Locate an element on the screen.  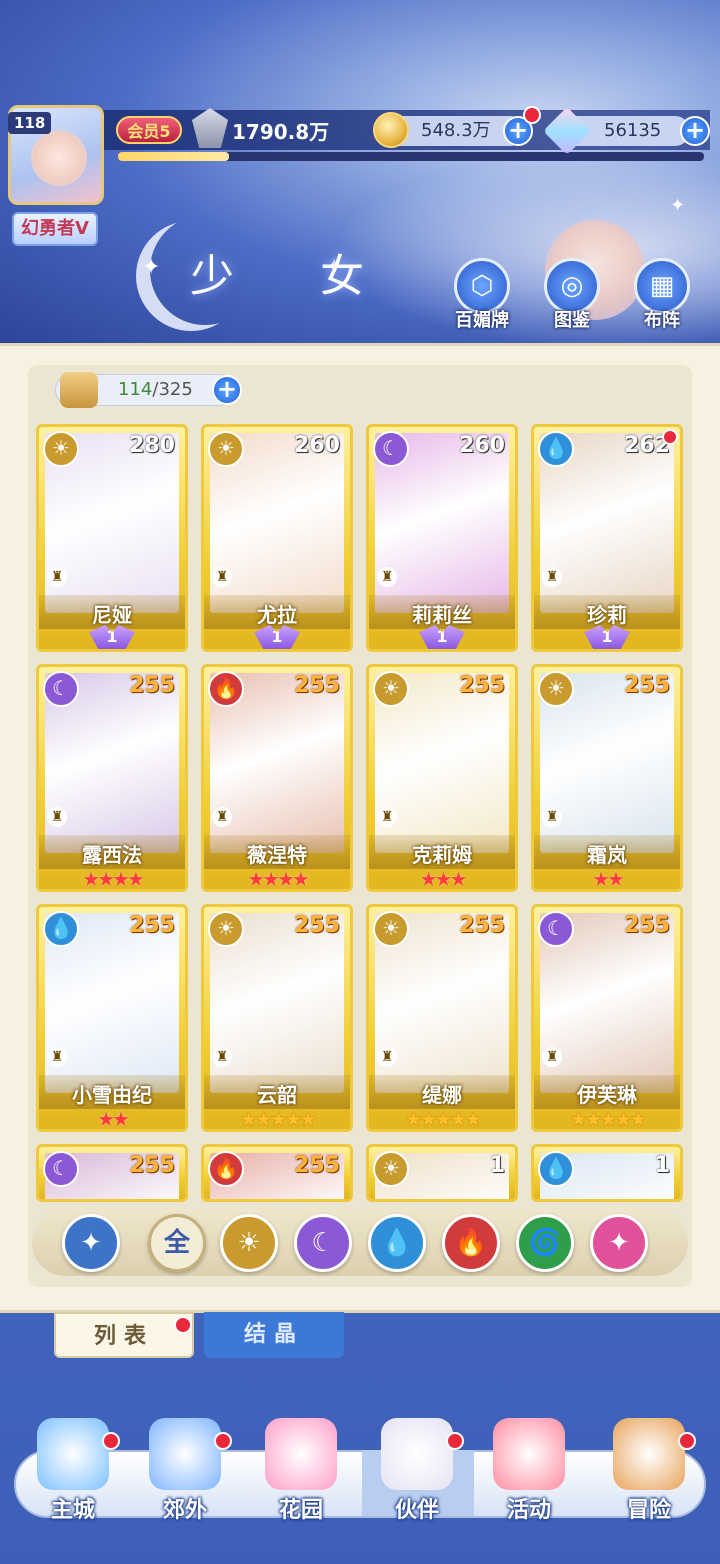
character-name: 露西法 is located at coordinates (112, 855).